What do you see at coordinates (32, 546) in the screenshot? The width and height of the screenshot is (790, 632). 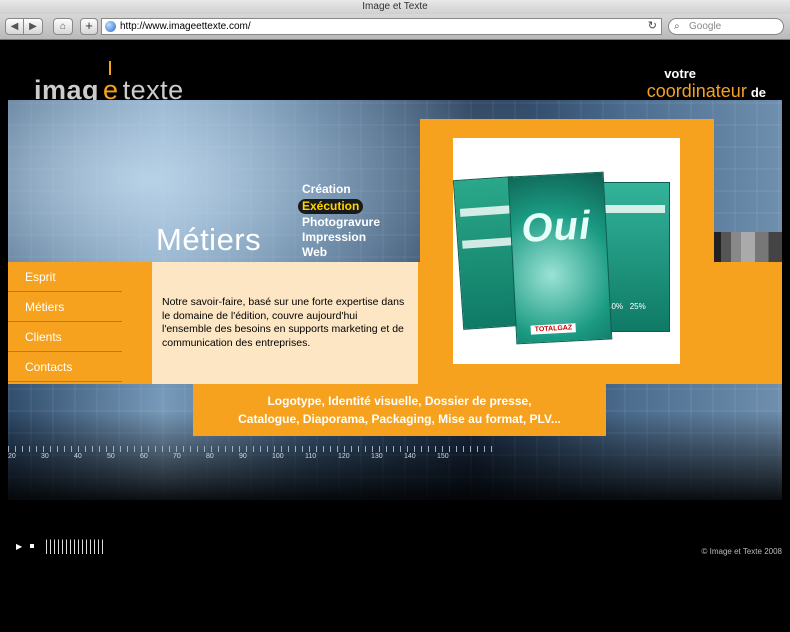 I see `stop-icon` at bounding box center [32, 546].